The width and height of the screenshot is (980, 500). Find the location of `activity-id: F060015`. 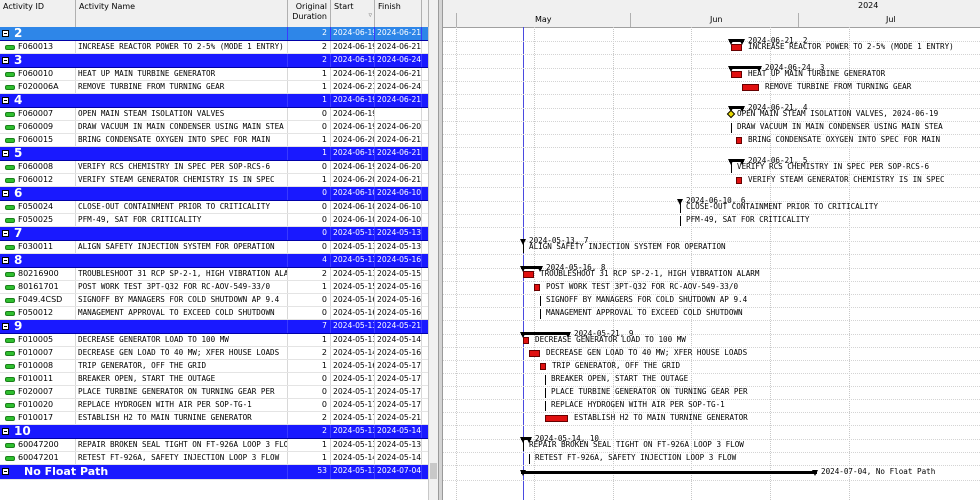

activity-id: F060015 is located at coordinates (38, 140).